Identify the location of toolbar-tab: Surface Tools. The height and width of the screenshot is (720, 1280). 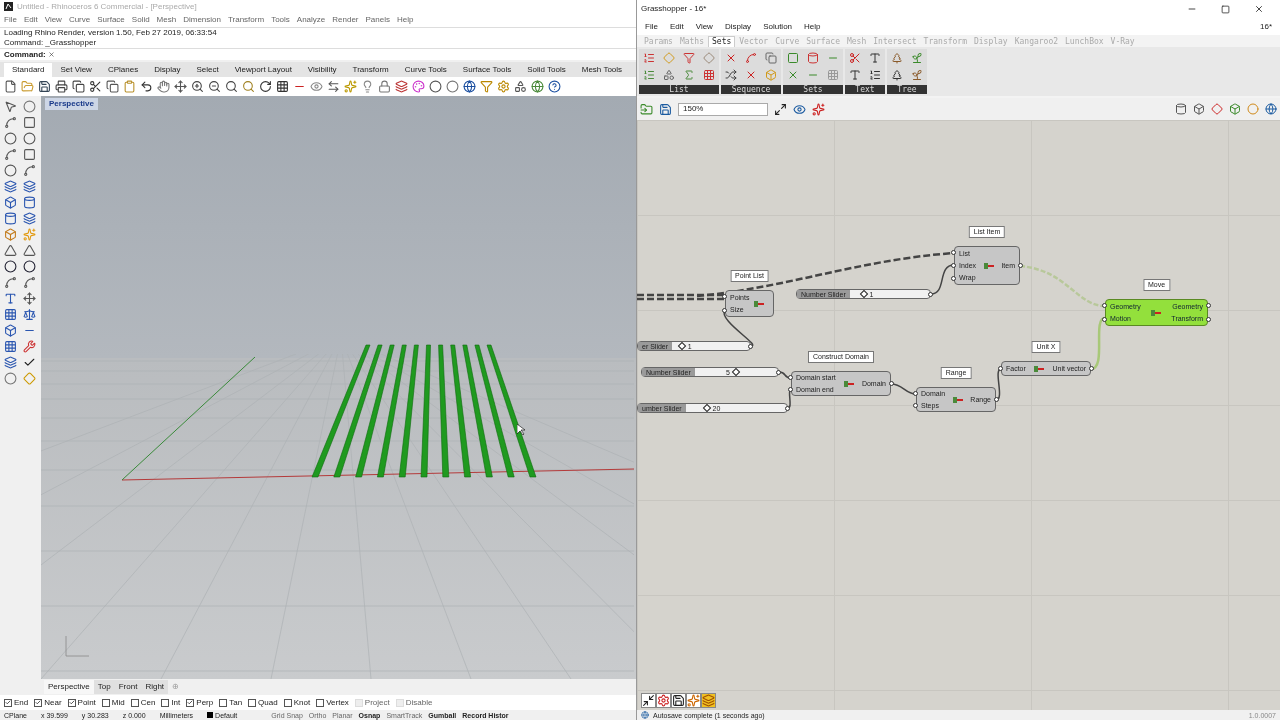
(487, 70).